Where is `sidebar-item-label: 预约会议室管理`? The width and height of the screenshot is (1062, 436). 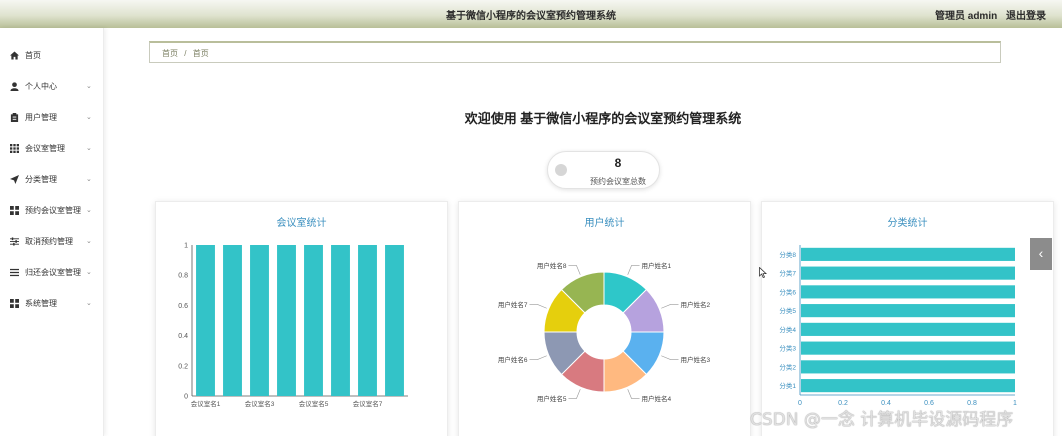 sidebar-item-label: 预约会议室管理 is located at coordinates (53, 210).